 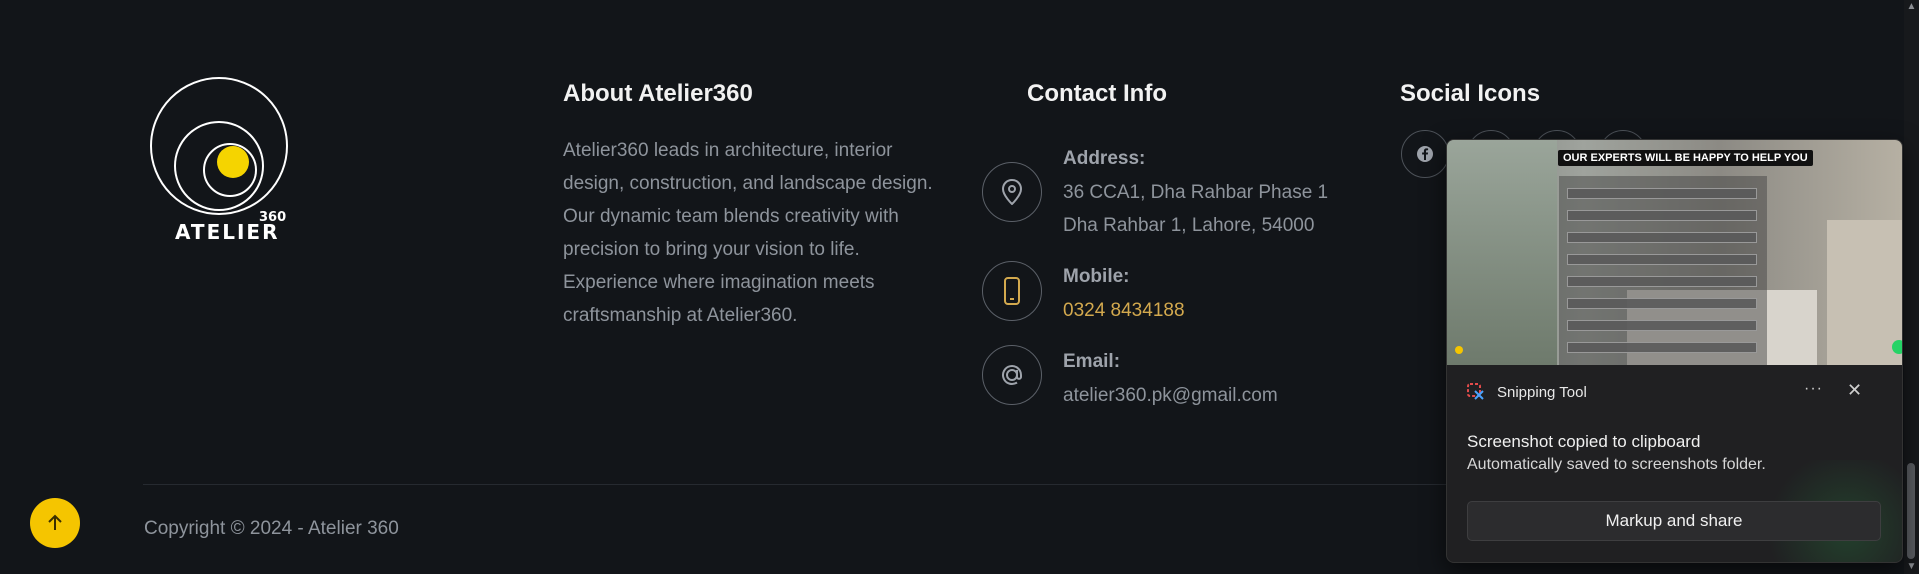 I want to click on about-heading: About Atelier360, so click(x=658, y=93).